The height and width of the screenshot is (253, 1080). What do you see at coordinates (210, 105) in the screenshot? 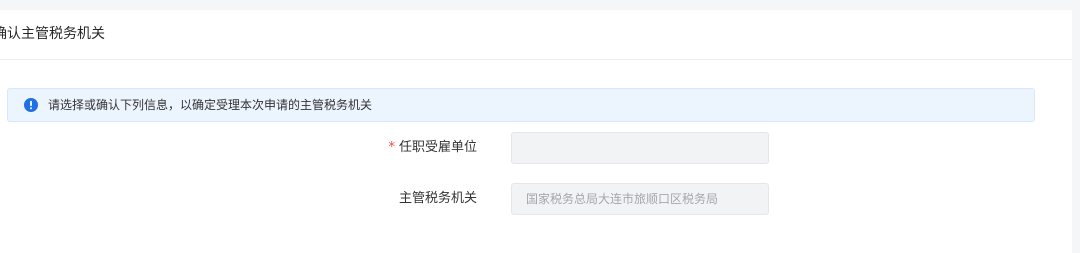
I see `notice-text: 请选择或确认下列信息，以确定受理本次申请的主管税务机关` at bounding box center [210, 105].